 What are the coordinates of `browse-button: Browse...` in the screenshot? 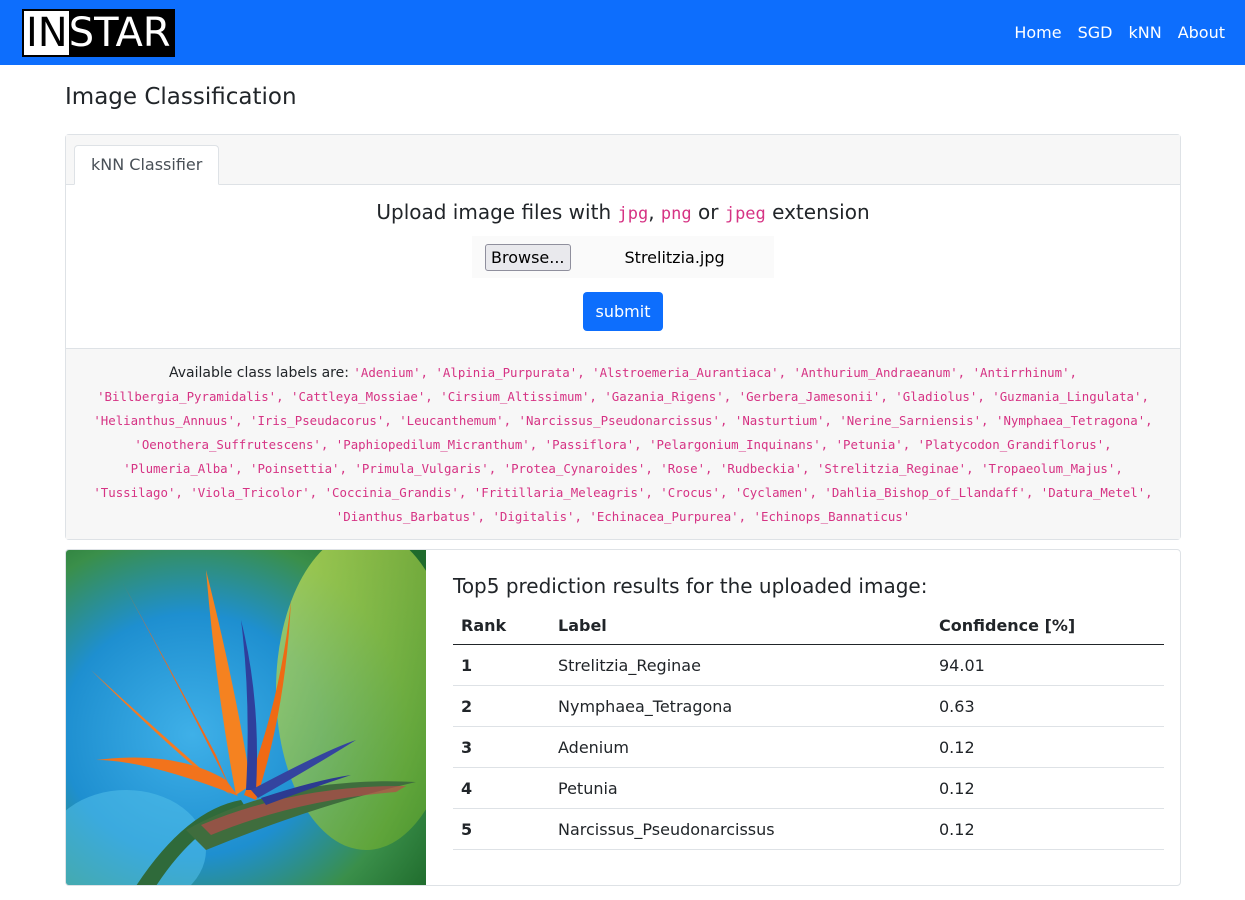 It's located at (528, 257).